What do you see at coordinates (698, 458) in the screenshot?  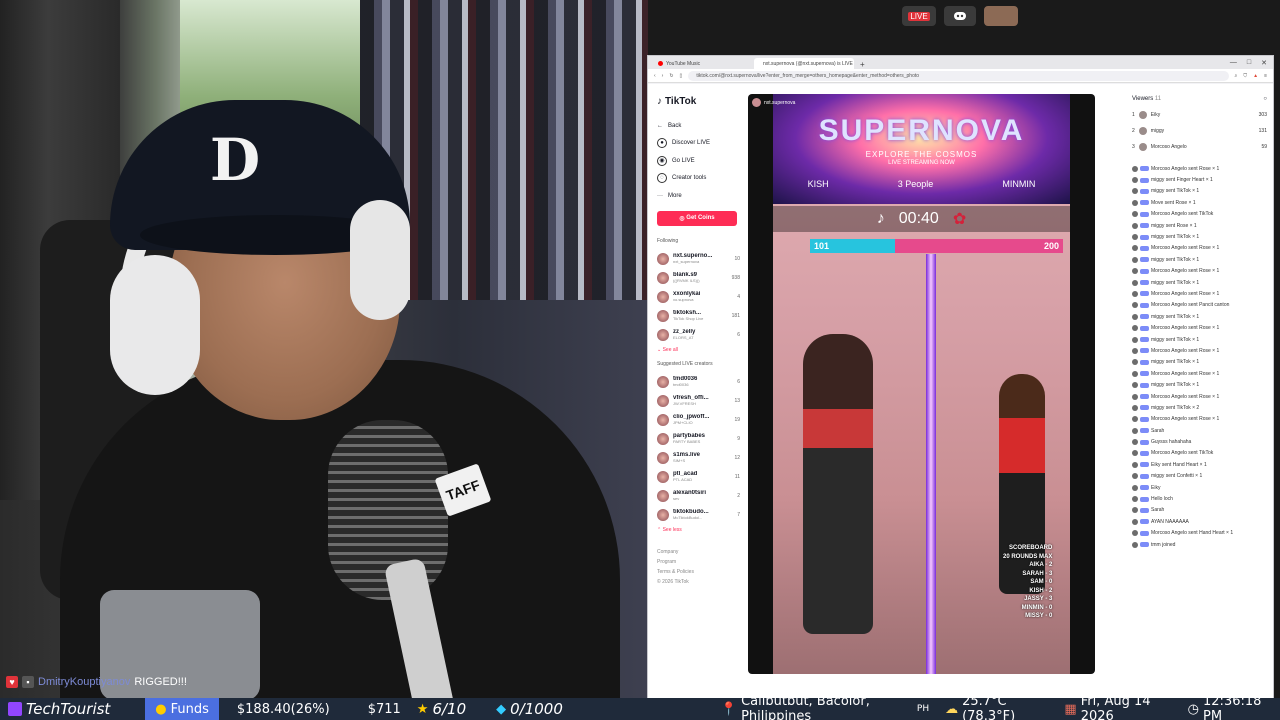 I see `account-item: s1ms.live SIM+S 12` at bounding box center [698, 458].